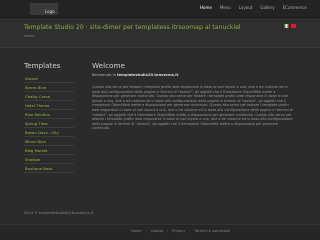  What do you see at coordinates (49, 150) in the screenshot?
I see `sidebar-item-blog-market: Blog Market` at bounding box center [49, 150].